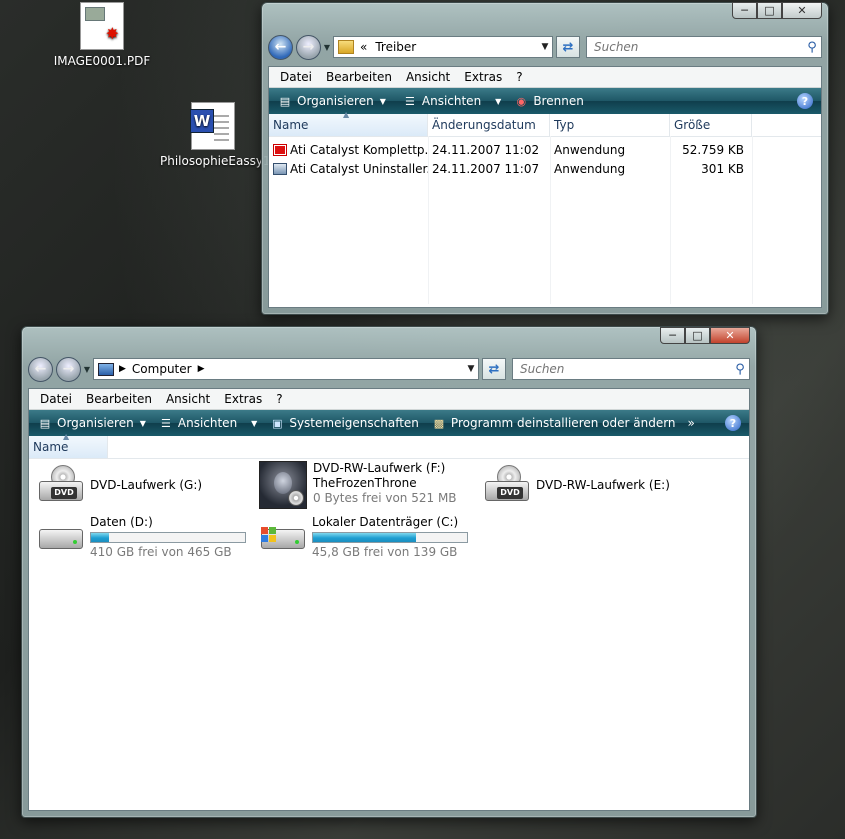  I want to click on menu-bar: Datei Bearbeiten Ansicht Extras ?, so click(545, 77).